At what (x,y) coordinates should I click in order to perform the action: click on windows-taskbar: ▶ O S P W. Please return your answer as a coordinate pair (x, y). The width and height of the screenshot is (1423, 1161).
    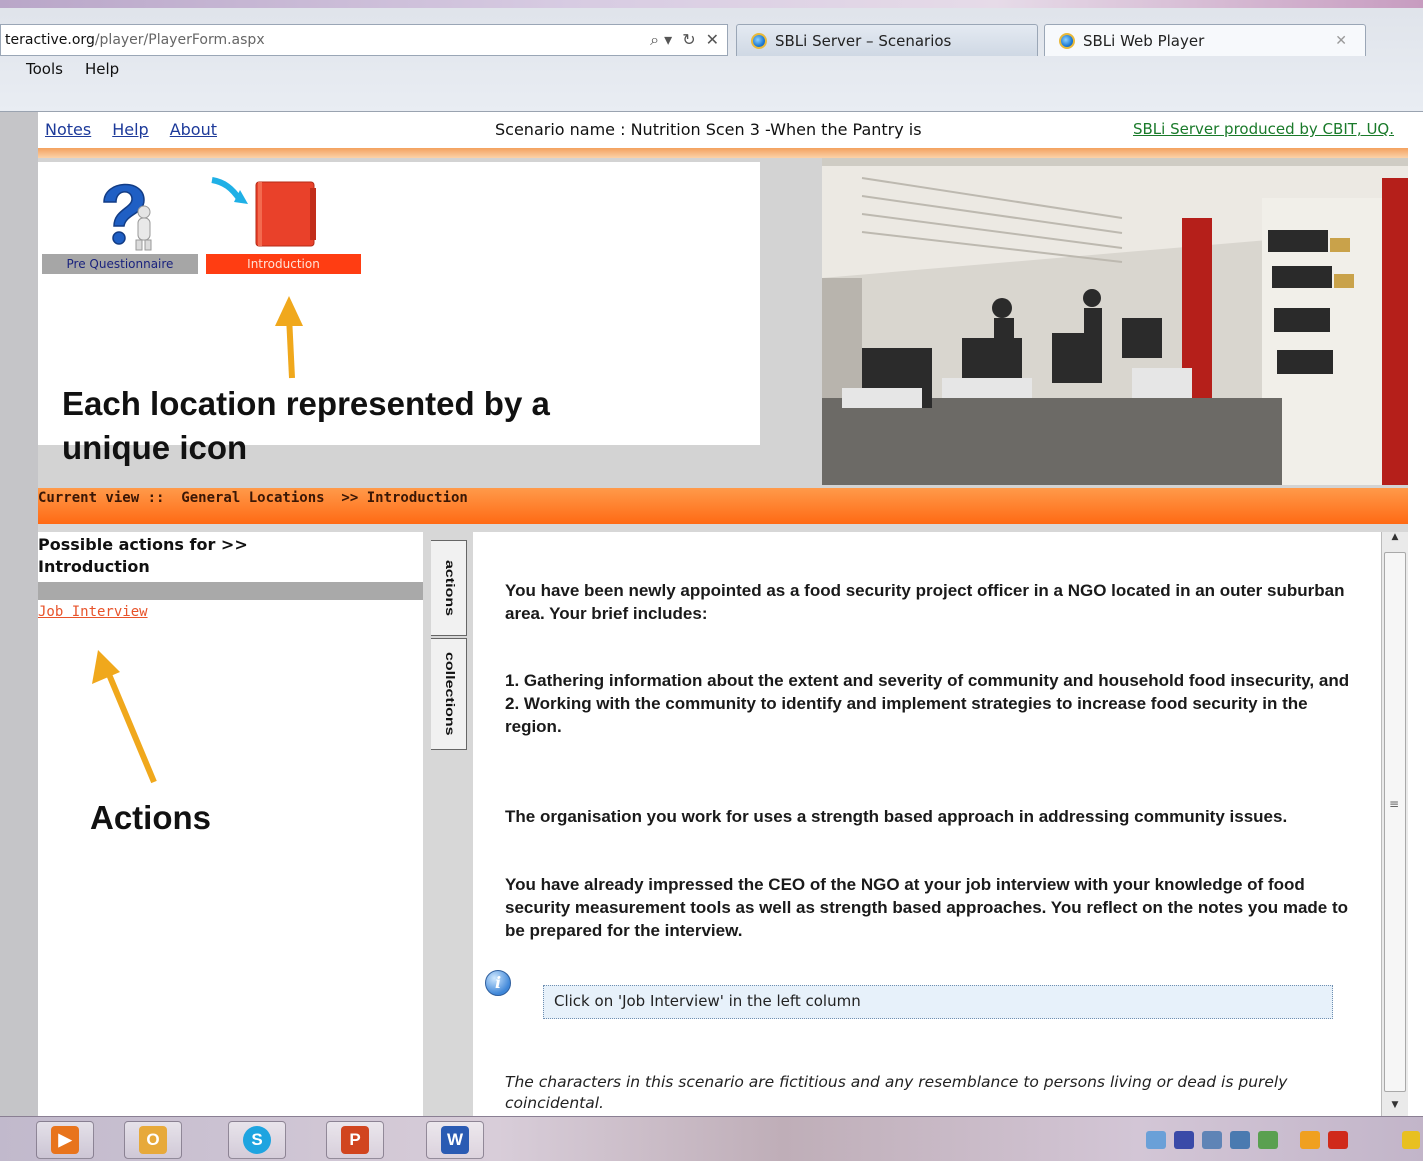
    Looking at the image, I should click on (711, 1138).